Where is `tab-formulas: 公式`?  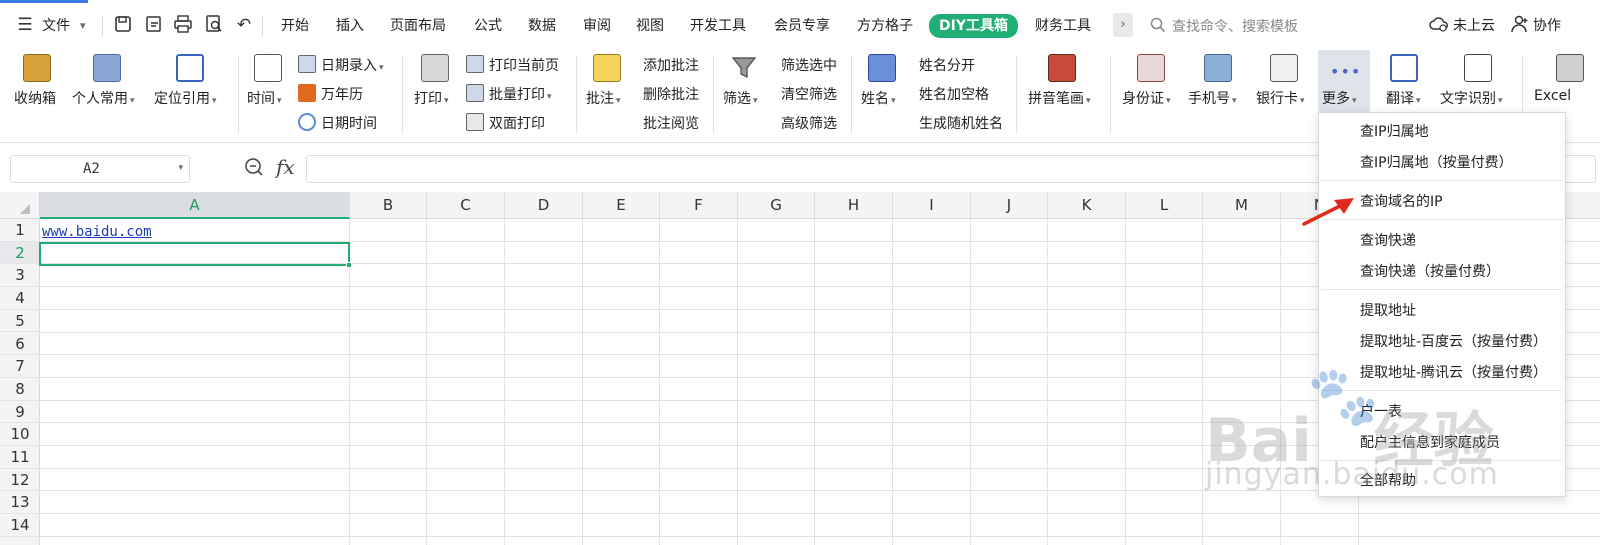
tab-formulas: 公式 is located at coordinates (488, 26).